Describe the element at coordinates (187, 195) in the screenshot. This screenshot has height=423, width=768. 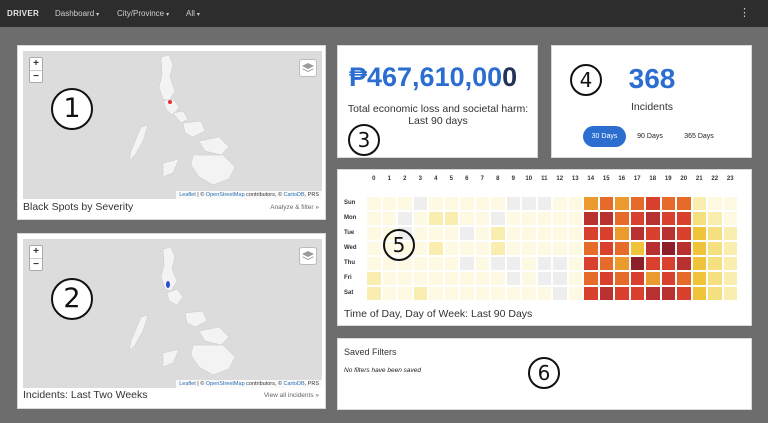
I see `leaflet-link: Leaflet` at that location.